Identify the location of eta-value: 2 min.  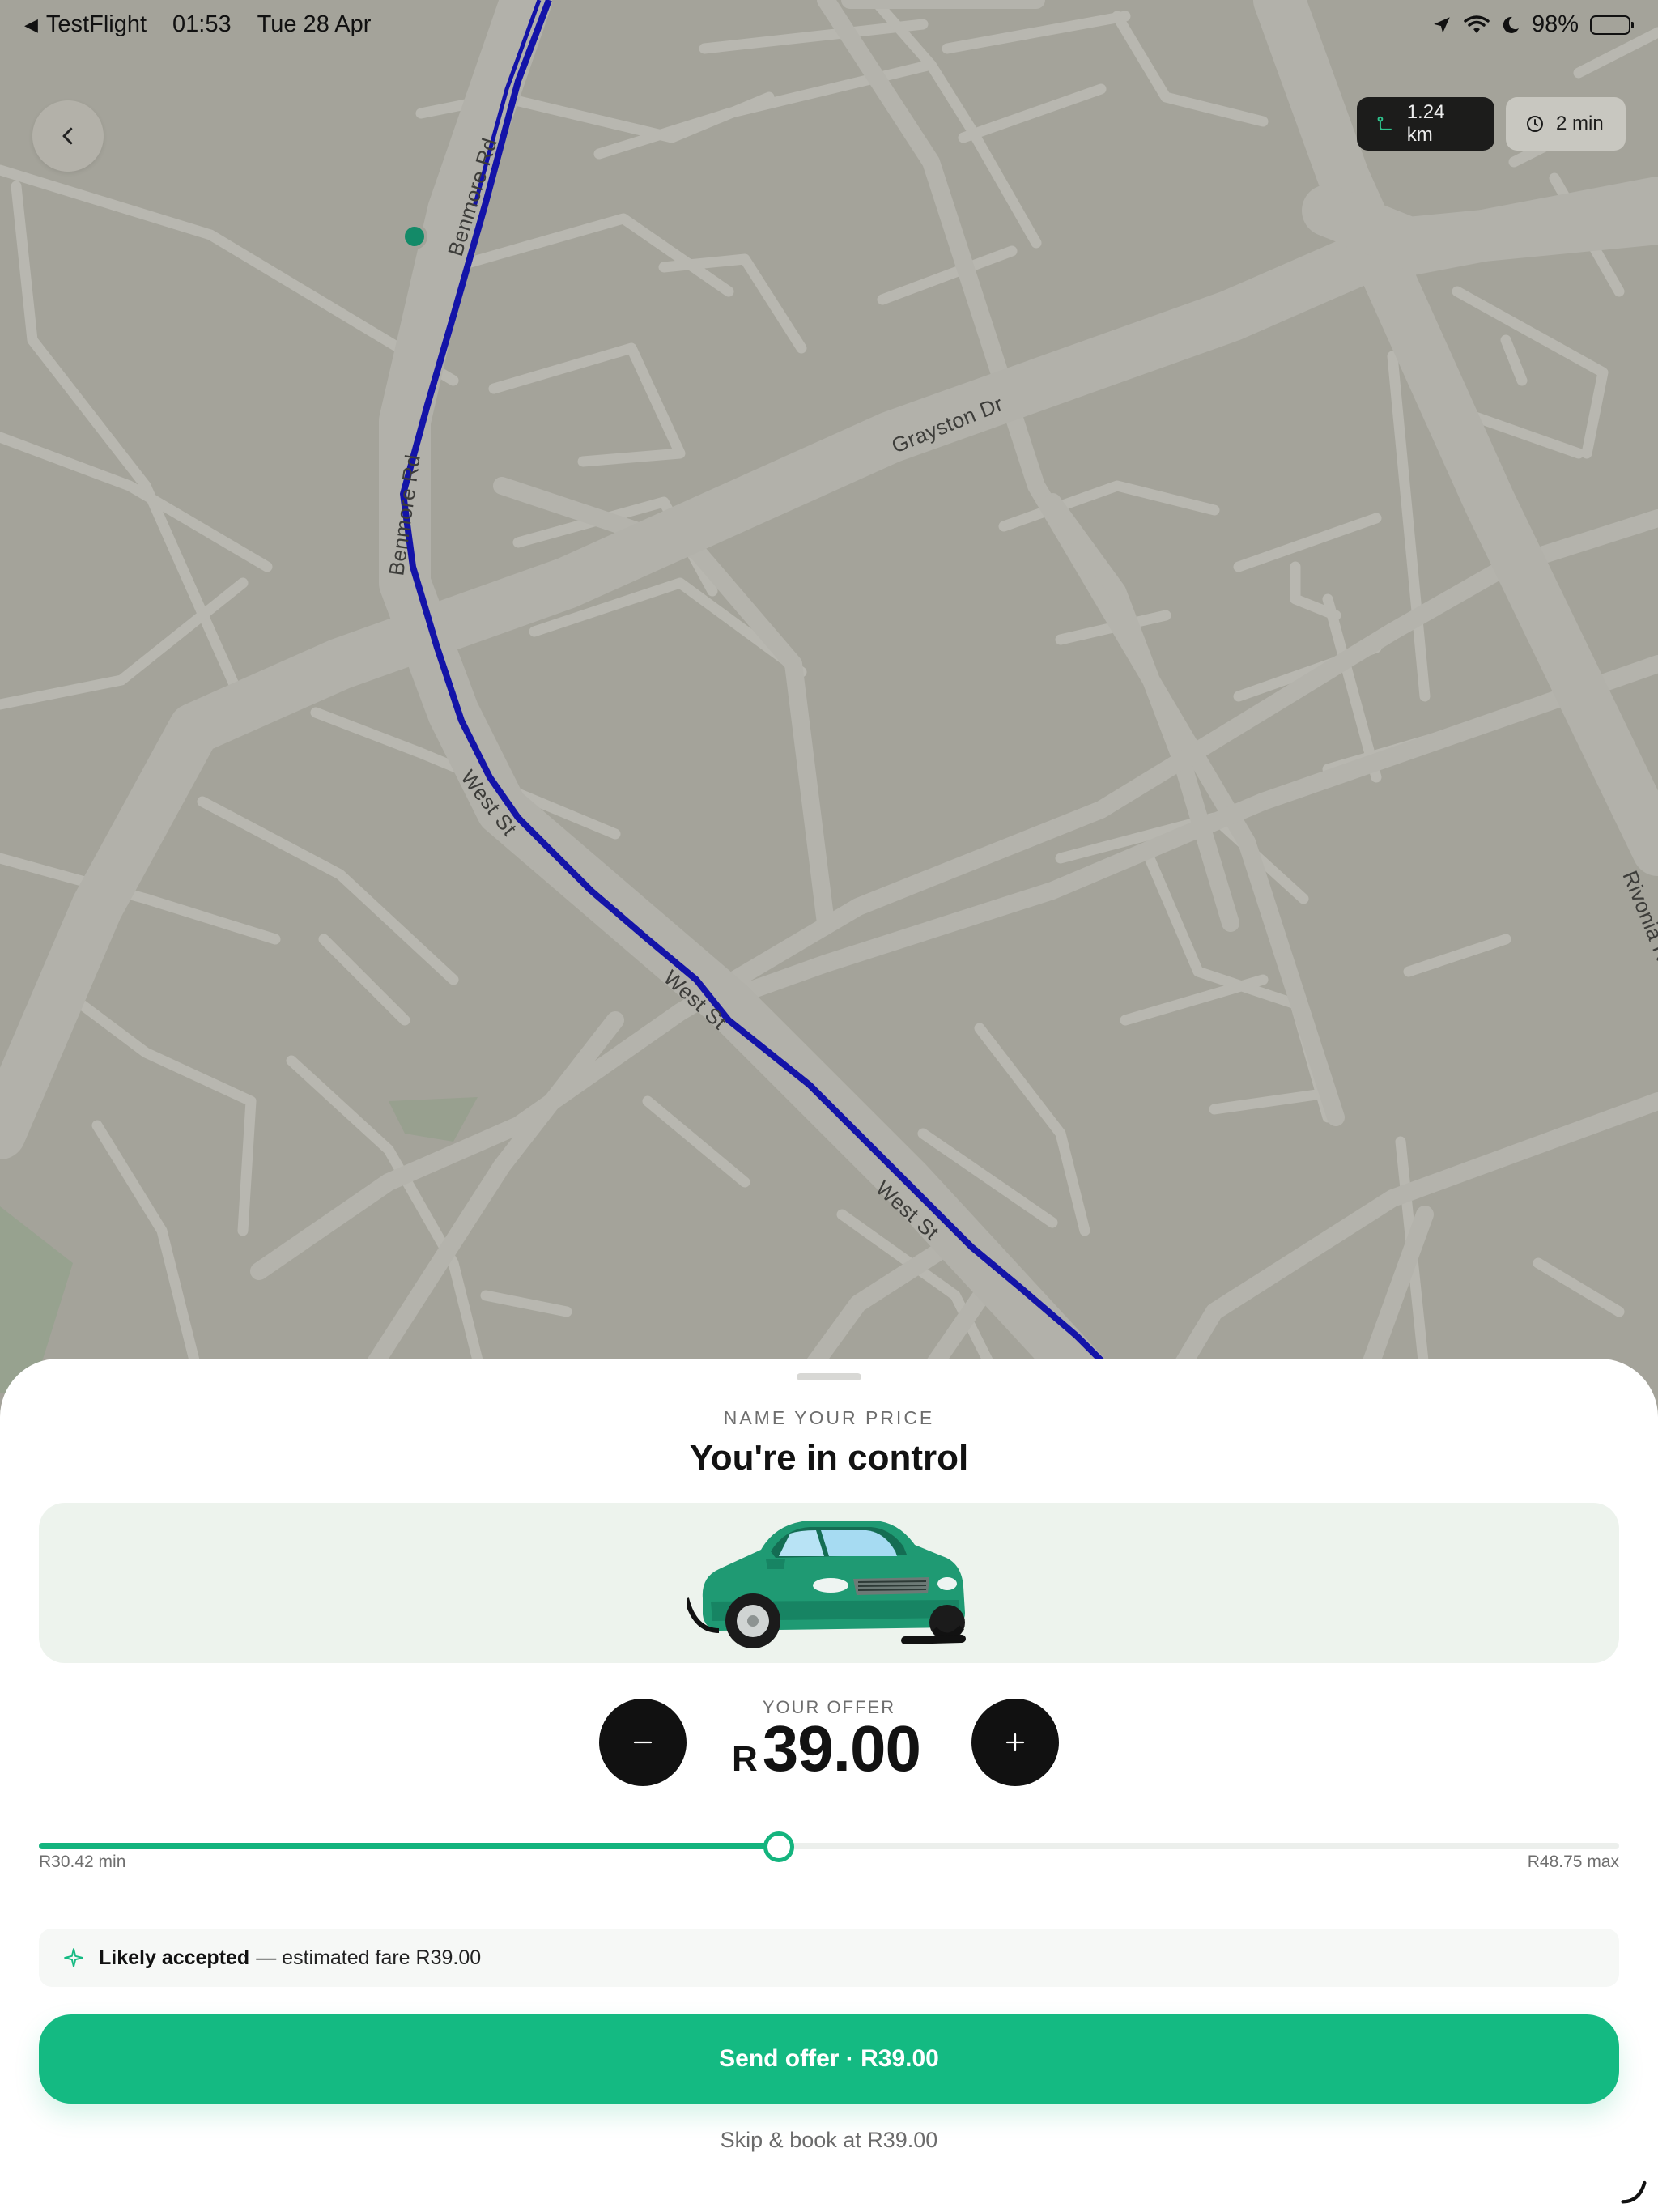
(1580, 123).